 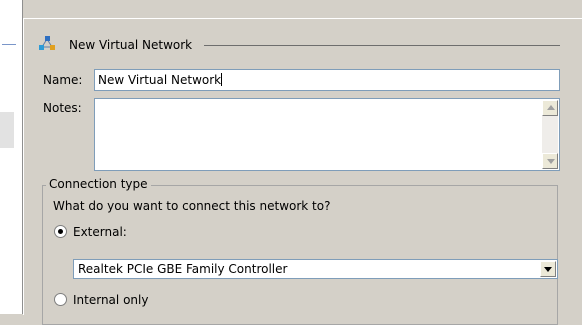 What do you see at coordinates (100, 232) in the screenshot?
I see `external-radio-label: External:` at bounding box center [100, 232].